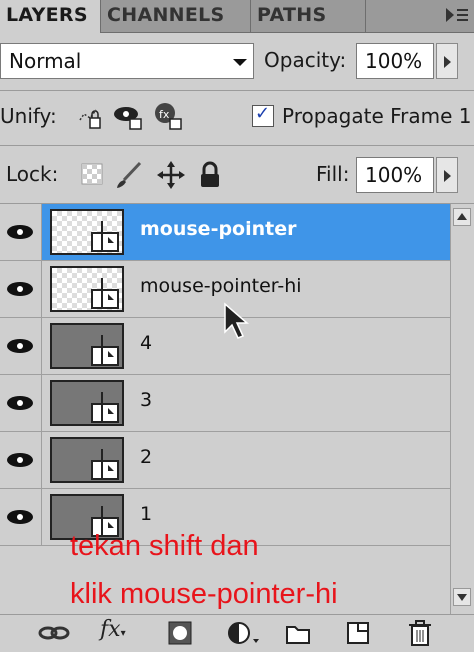 The width and height of the screenshot is (474, 652). What do you see at coordinates (395, 61) in the screenshot?
I see `opacity-field: 100%` at bounding box center [395, 61].